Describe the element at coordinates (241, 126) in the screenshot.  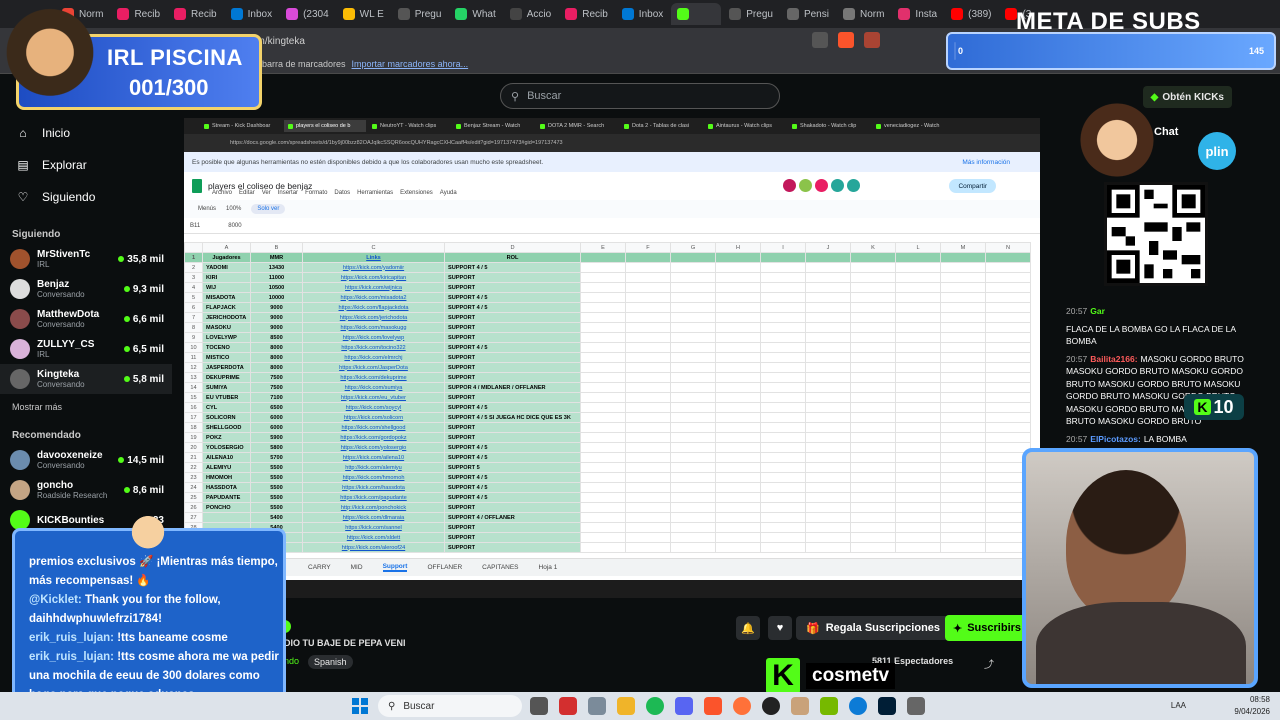
I see `captured-tab-label: Stream - Kick Dashboar` at that location.